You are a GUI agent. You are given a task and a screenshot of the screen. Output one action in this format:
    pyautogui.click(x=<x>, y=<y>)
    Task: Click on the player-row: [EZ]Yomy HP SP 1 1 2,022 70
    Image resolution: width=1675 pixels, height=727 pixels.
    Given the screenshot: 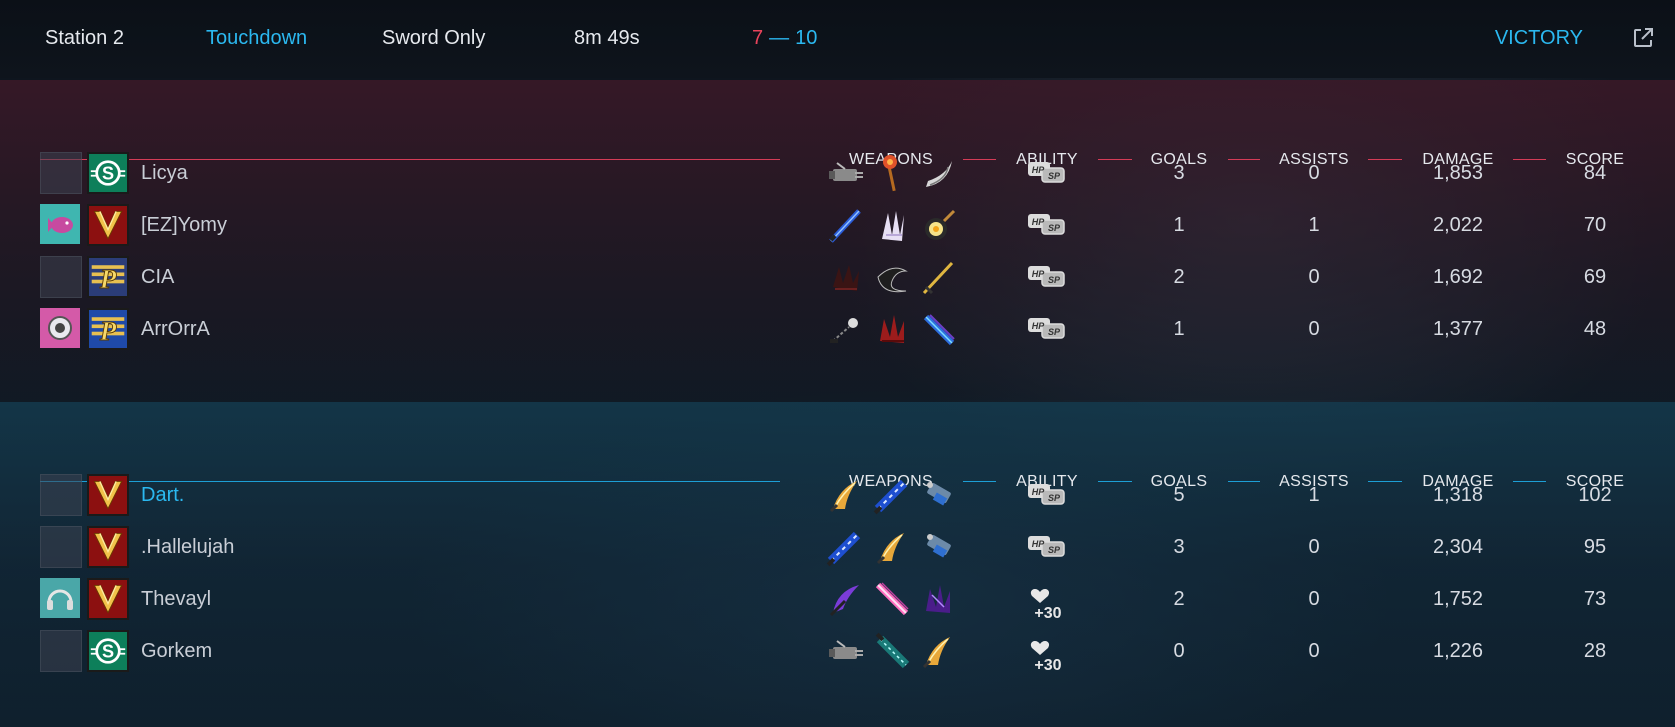 What is the action you would take?
    pyautogui.click(x=837, y=224)
    